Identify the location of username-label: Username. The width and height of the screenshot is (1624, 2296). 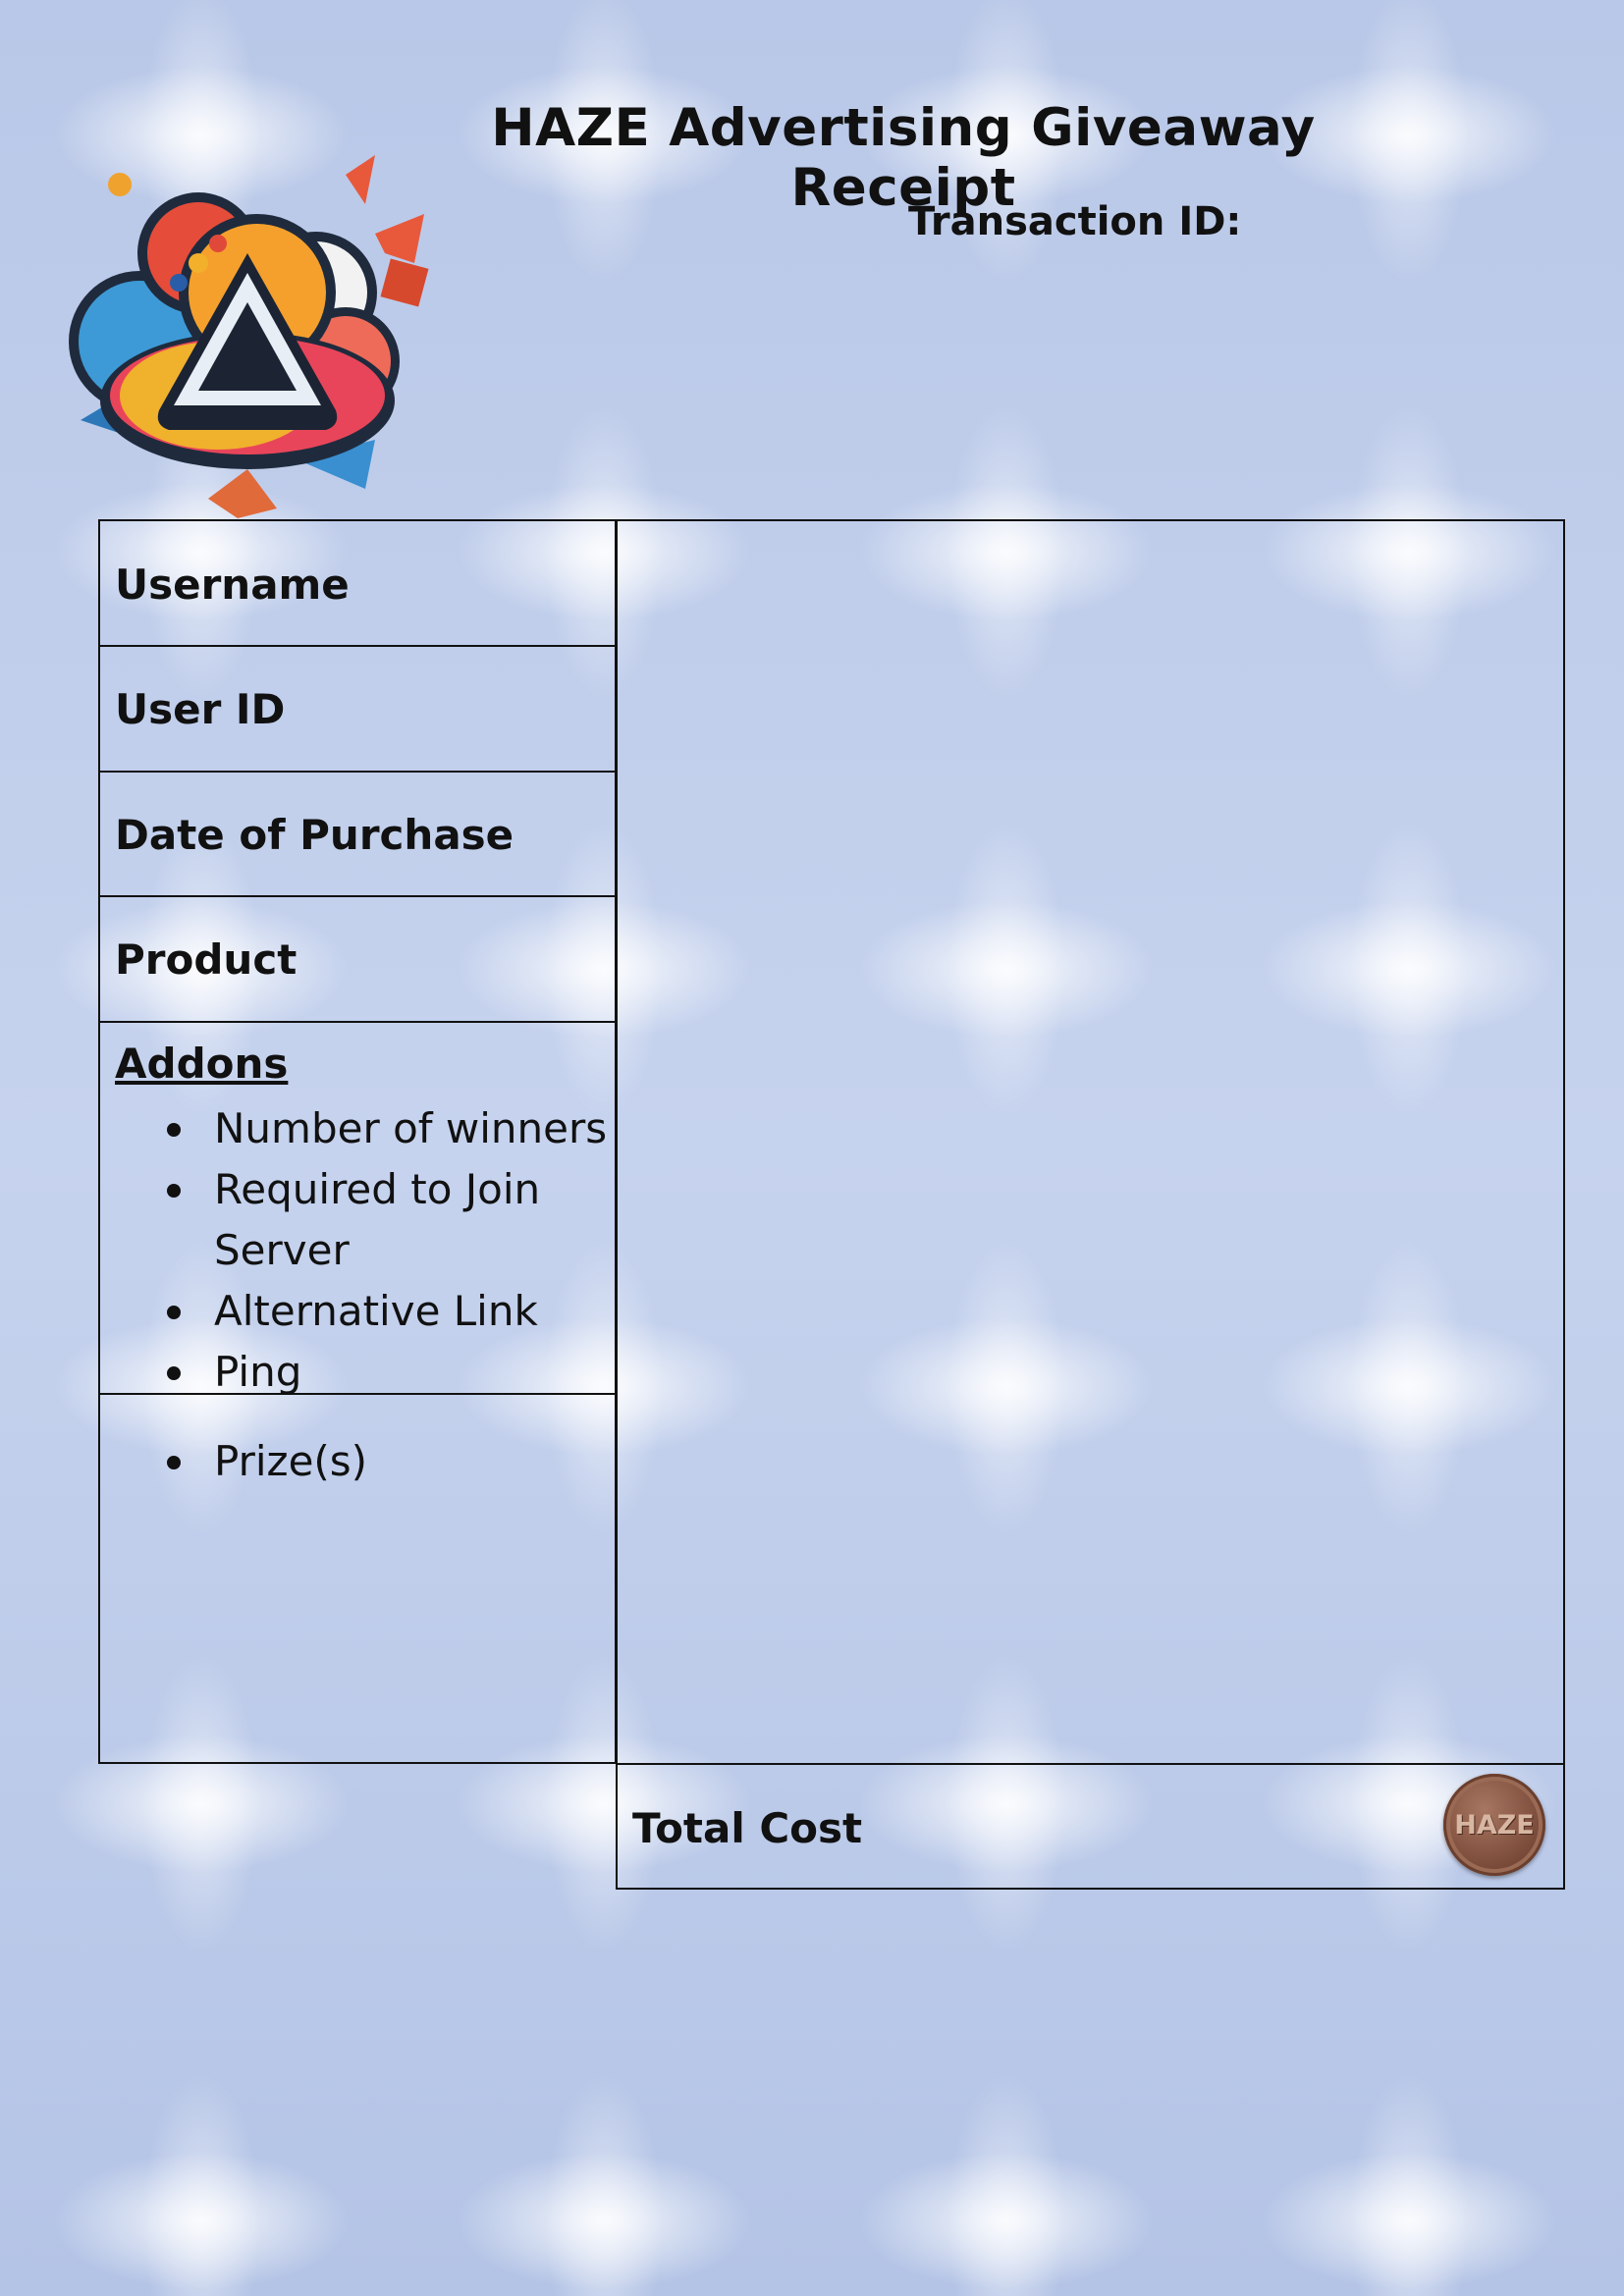
(232, 585).